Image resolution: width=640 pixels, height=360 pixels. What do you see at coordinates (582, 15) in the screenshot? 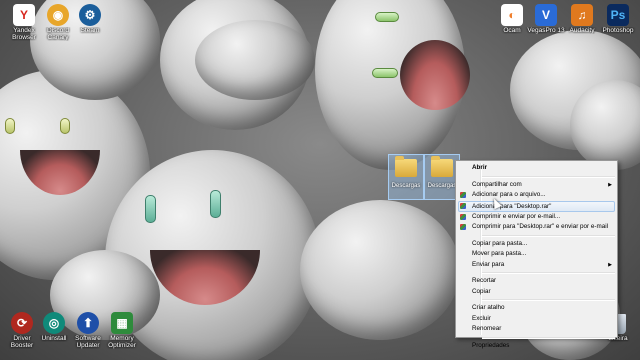
I see `audacity-icon: ♫` at bounding box center [582, 15].